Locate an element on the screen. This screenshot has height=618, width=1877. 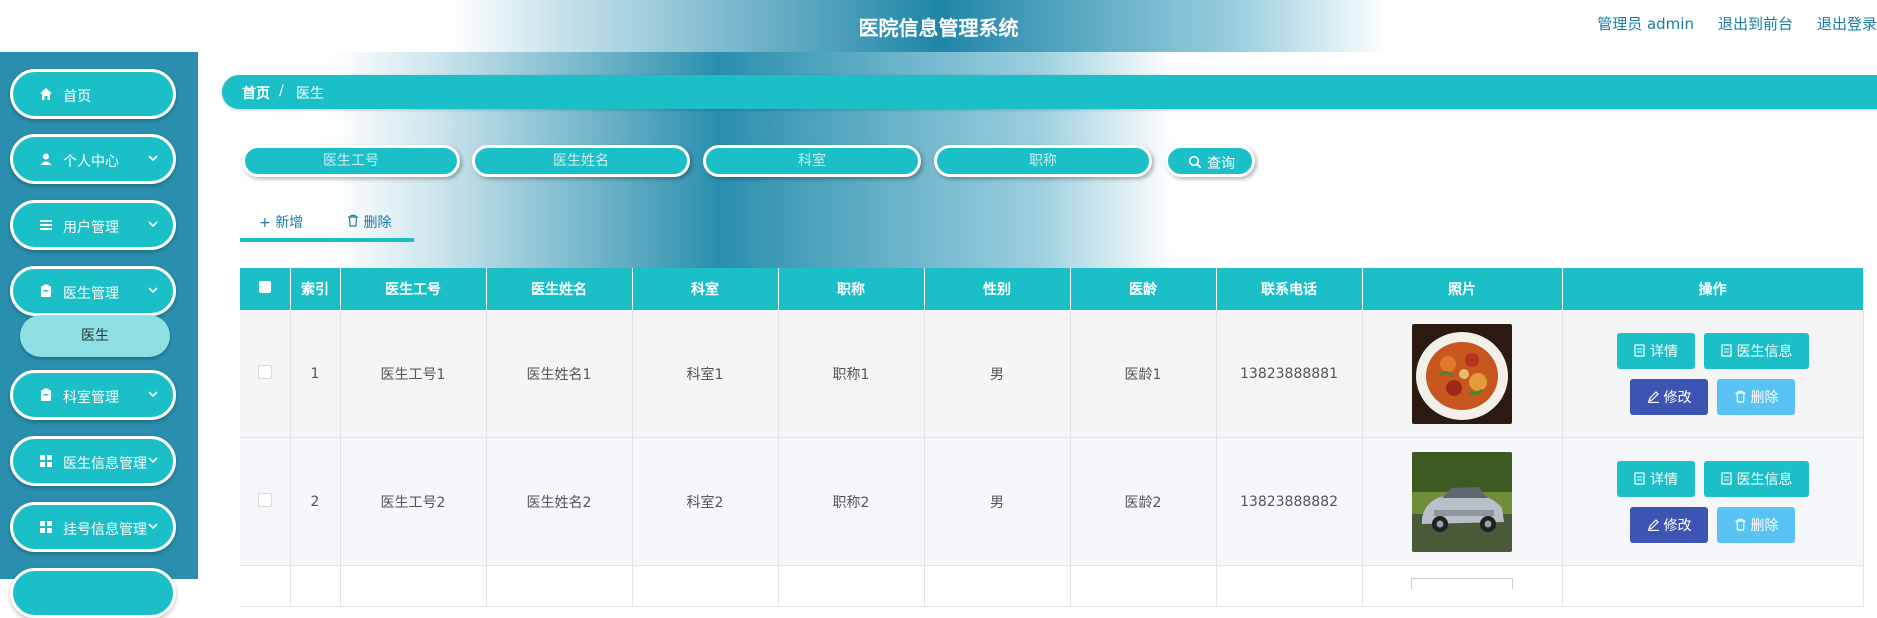
admin-user-link: 管理员 admin is located at coordinates (1645, 23).